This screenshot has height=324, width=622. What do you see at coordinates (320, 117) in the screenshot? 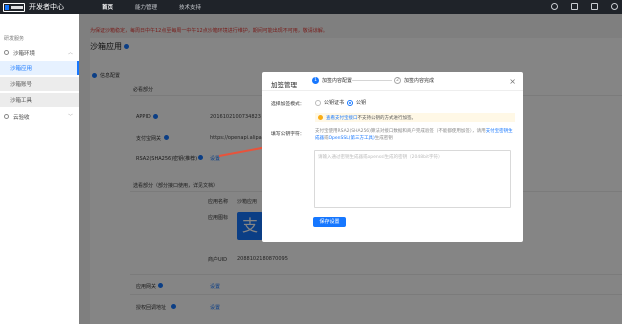
I see `warning-icon` at bounding box center [320, 117].